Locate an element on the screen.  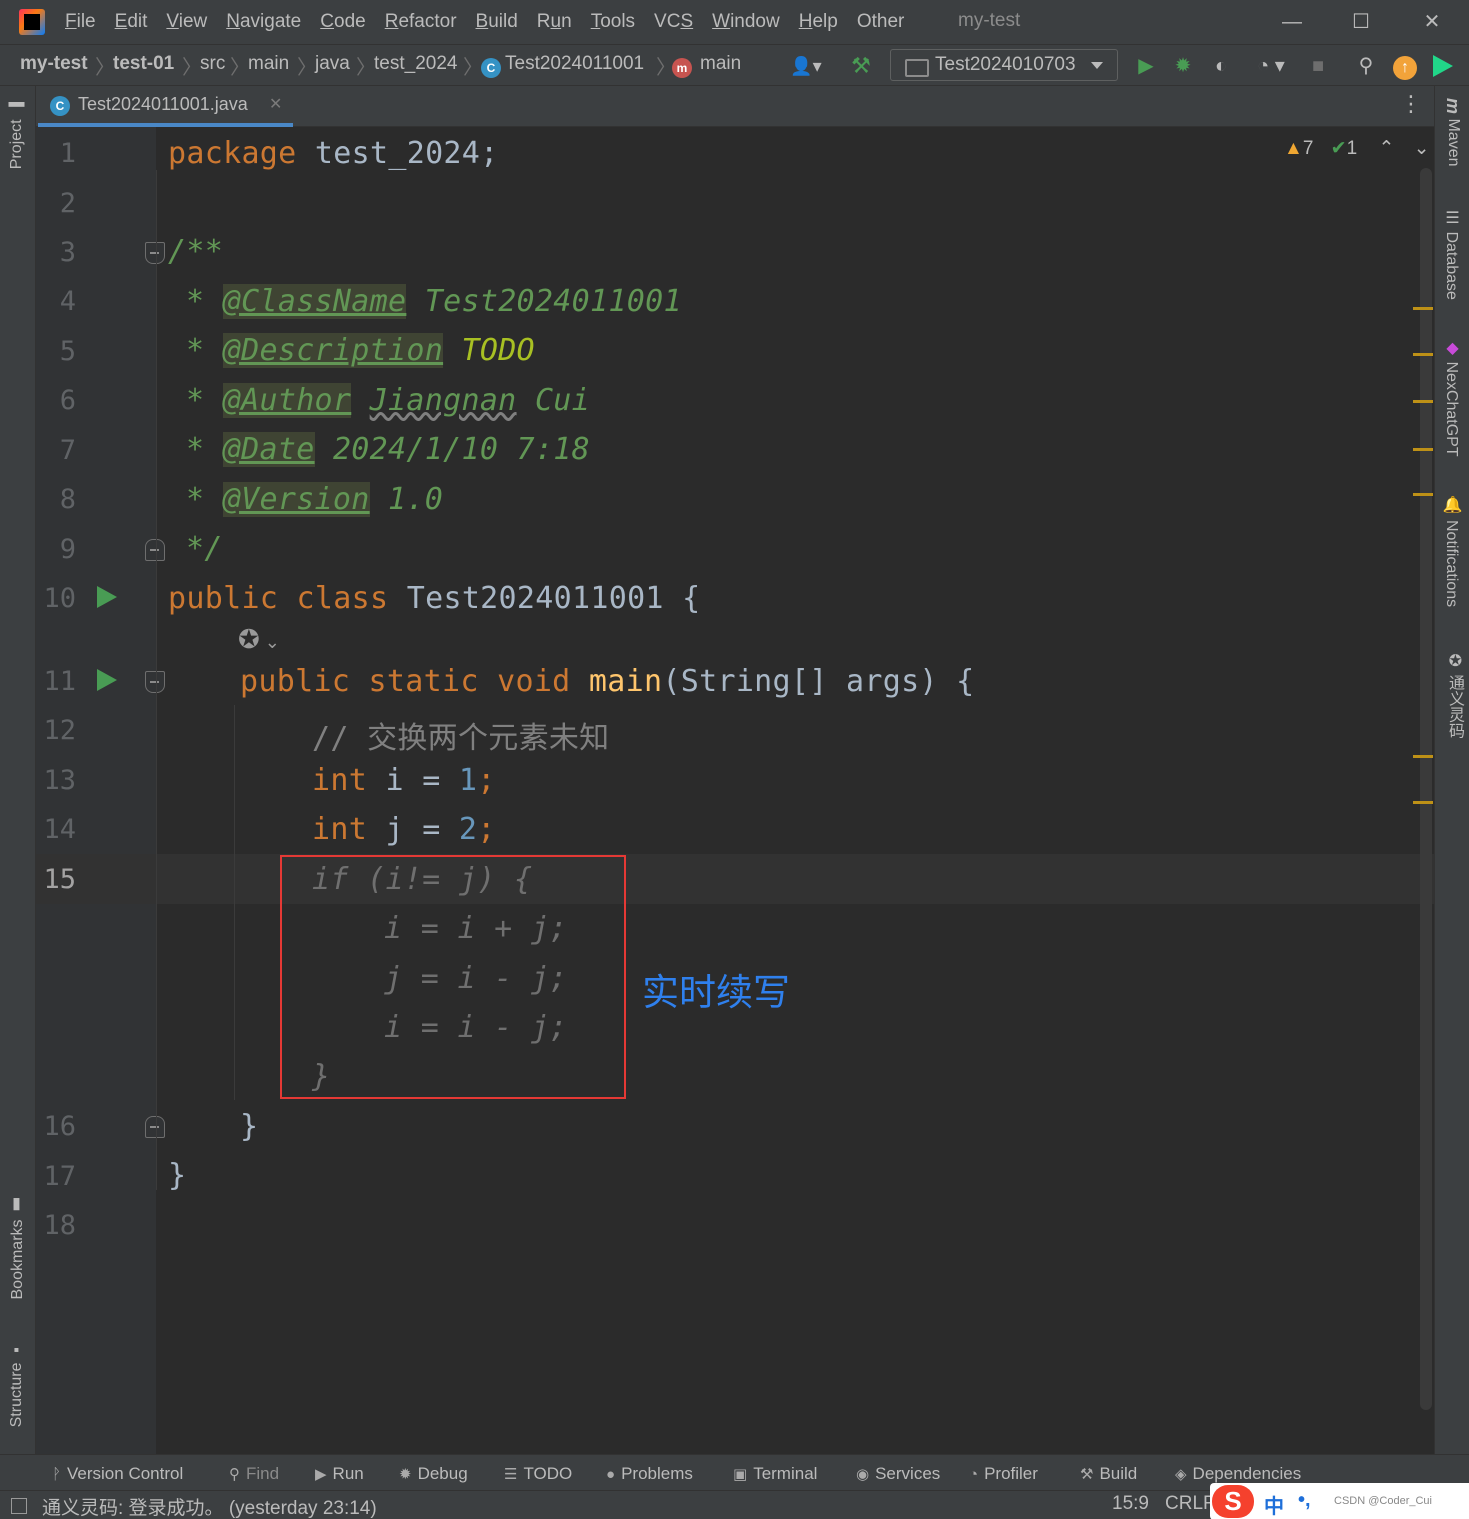
hammer-icon: ⚒ is located at coordinates (1087, 1474).